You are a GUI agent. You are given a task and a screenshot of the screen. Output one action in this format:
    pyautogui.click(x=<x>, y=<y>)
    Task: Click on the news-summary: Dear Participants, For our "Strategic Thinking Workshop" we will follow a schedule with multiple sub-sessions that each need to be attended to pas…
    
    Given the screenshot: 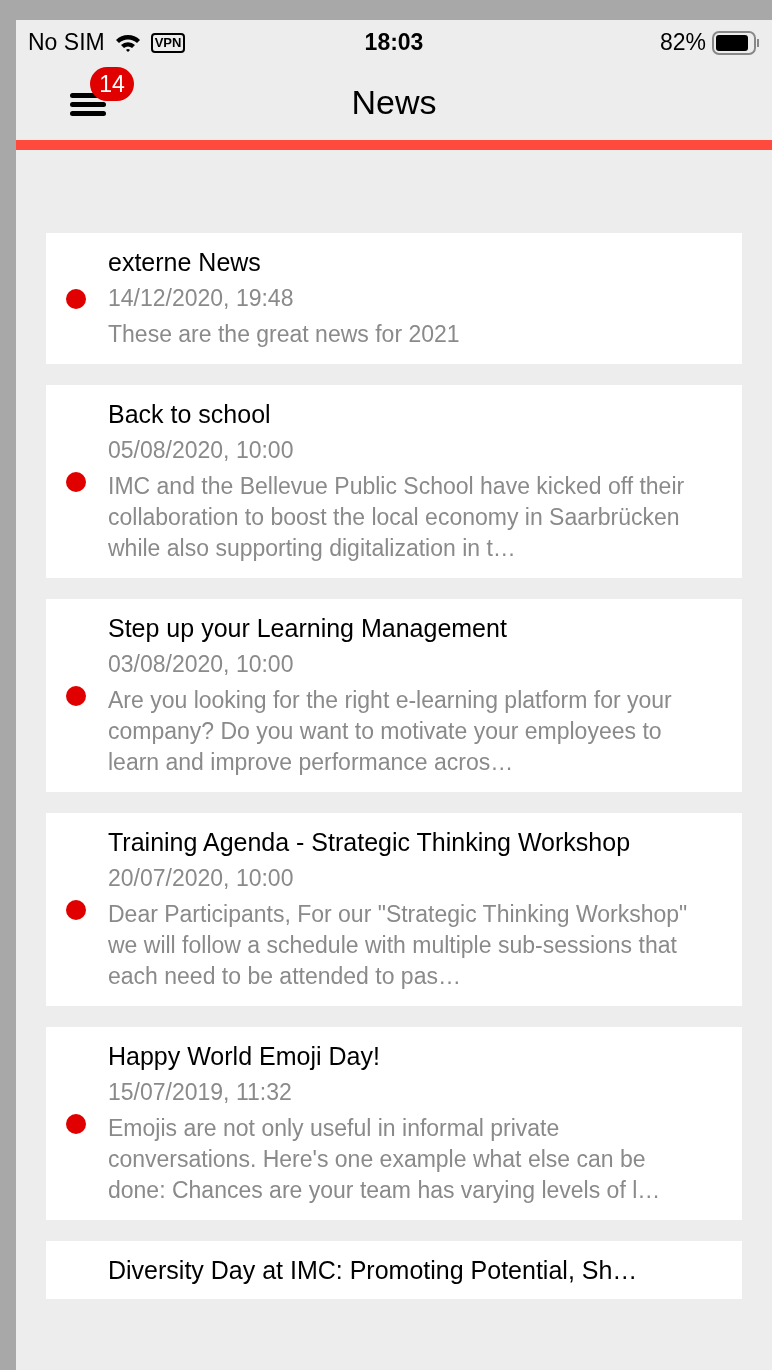 What is the action you would take?
    pyautogui.click(x=398, y=945)
    